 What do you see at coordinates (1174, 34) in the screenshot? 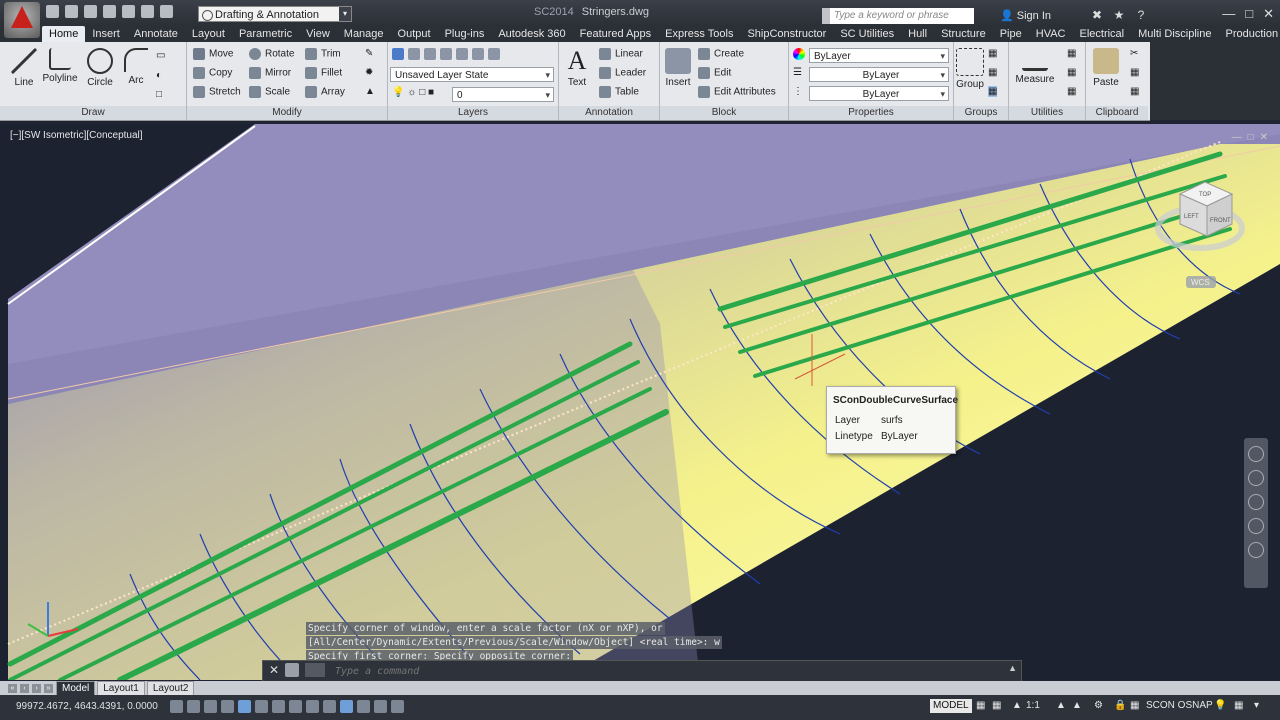
I see `tab-multi-discipline: Multi Discipline` at bounding box center [1174, 34].